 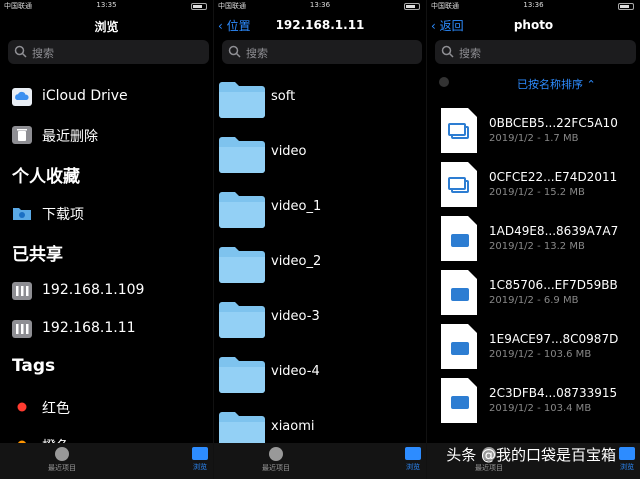 What do you see at coordinates (22, 135) in the screenshot?
I see `trash-icon` at bounding box center [22, 135].